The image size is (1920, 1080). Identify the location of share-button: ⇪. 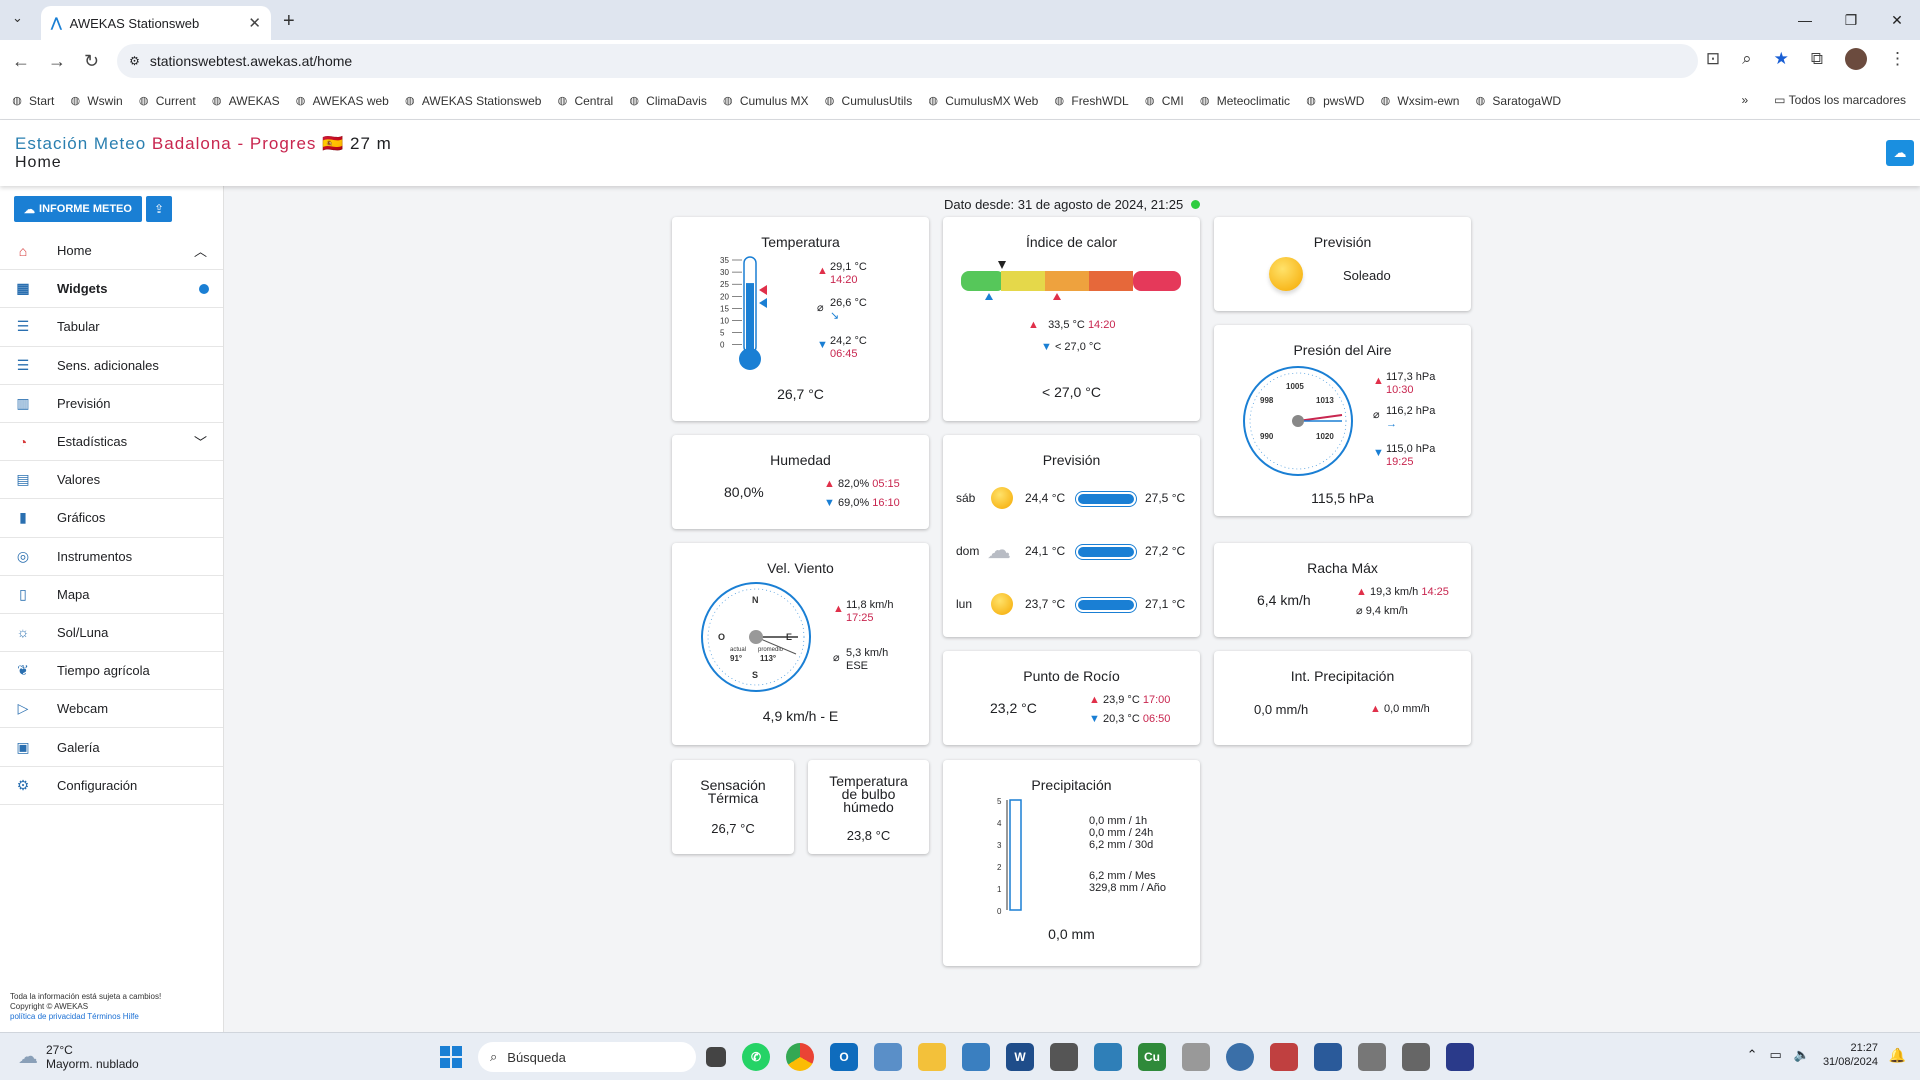
(159, 209).